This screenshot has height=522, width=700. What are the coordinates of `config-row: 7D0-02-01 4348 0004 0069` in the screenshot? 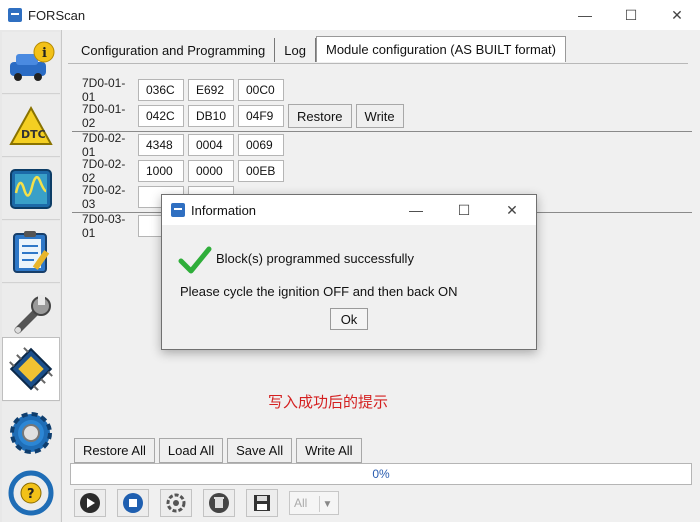 It's located at (178, 145).